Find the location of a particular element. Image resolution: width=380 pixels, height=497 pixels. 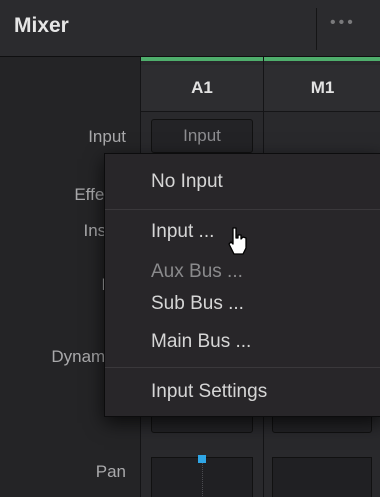

panel-title: Mixer is located at coordinates (41, 25).